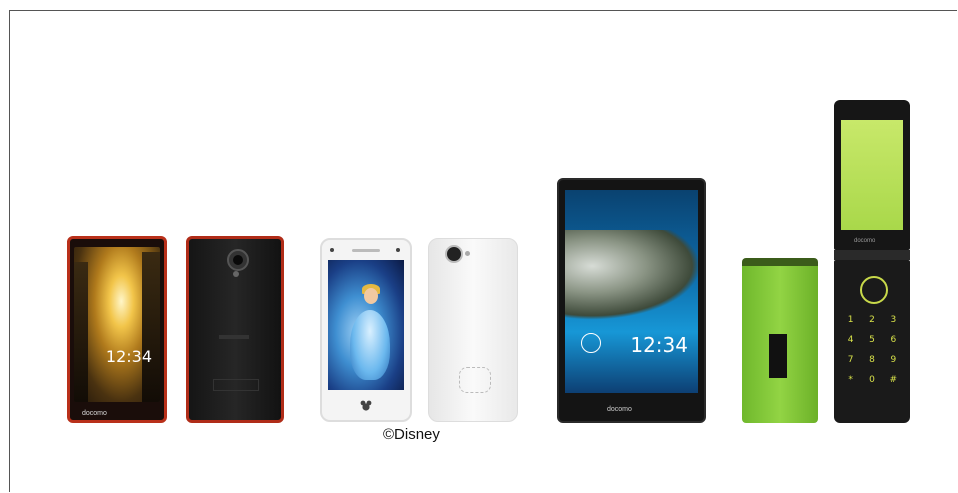 Image resolution: width=958 pixels, height=493 pixels. Describe the element at coordinates (778, 356) in the screenshot. I see `sub-display` at that location.